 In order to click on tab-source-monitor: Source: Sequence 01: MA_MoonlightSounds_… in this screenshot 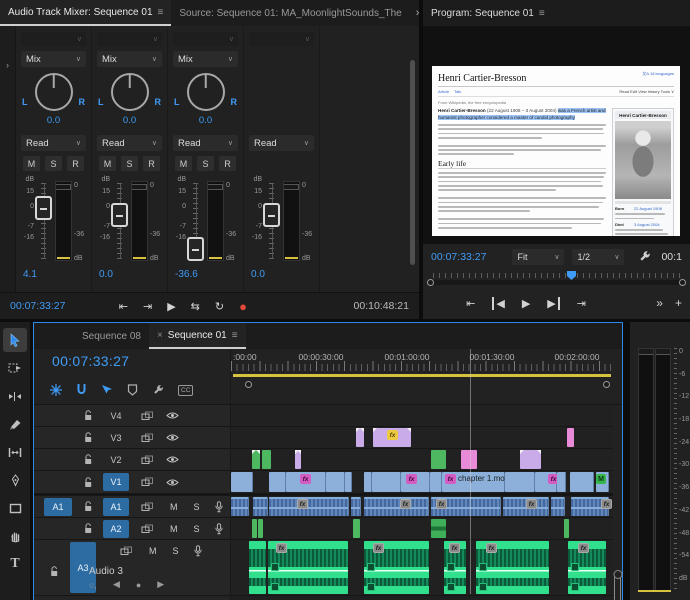, I will do `click(290, 13)`.